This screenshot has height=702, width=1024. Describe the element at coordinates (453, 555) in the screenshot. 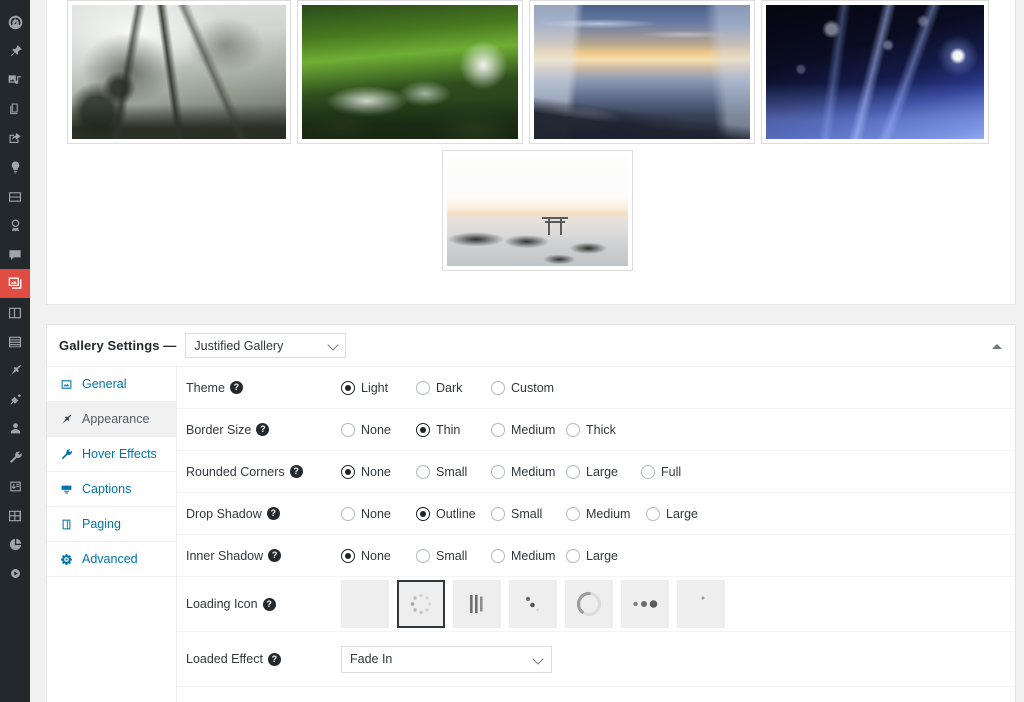

I see `radio-innershadow-small: Small` at that location.